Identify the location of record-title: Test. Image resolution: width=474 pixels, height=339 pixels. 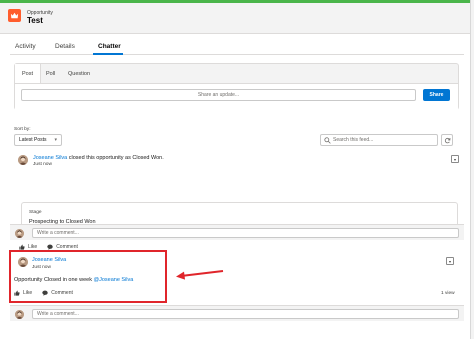
(35, 20).